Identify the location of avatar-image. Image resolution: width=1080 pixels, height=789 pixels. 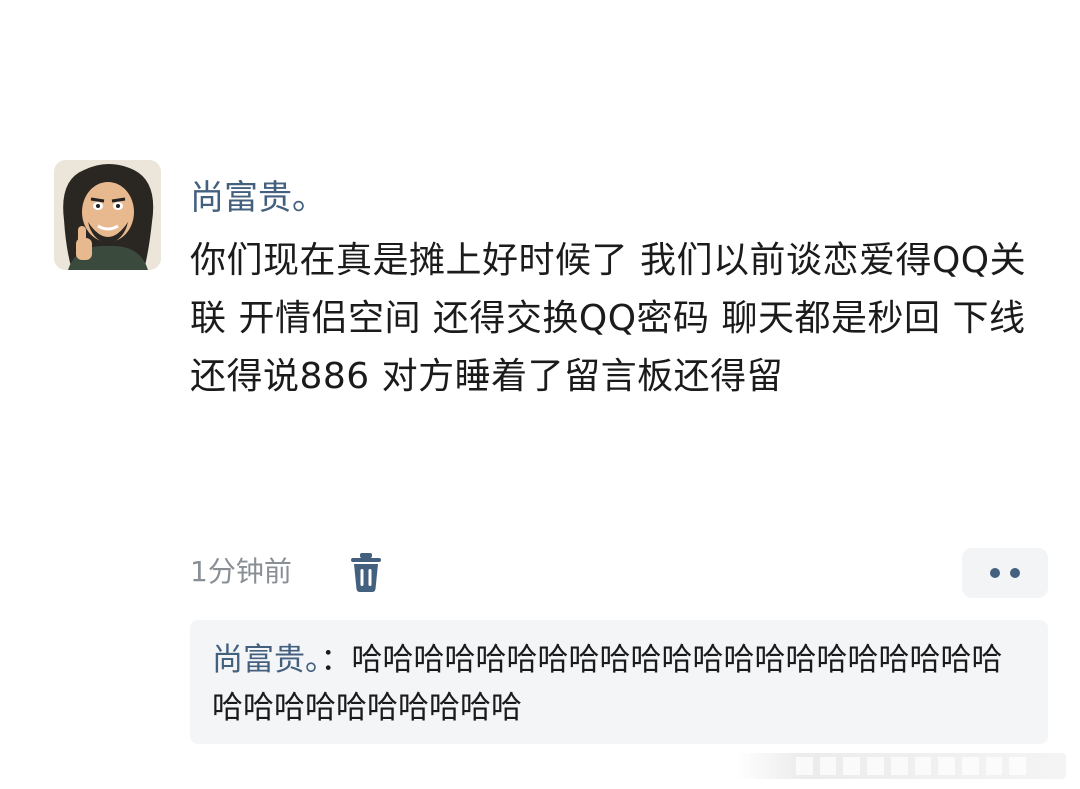
(107, 215).